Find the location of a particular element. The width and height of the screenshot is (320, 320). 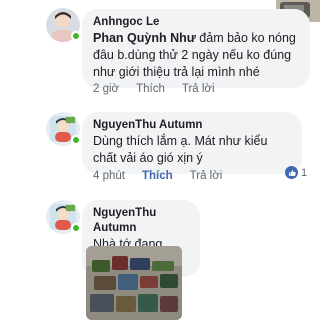

comment-actions: 2 giờ Thích Trả lời is located at coordinates (154, 89).